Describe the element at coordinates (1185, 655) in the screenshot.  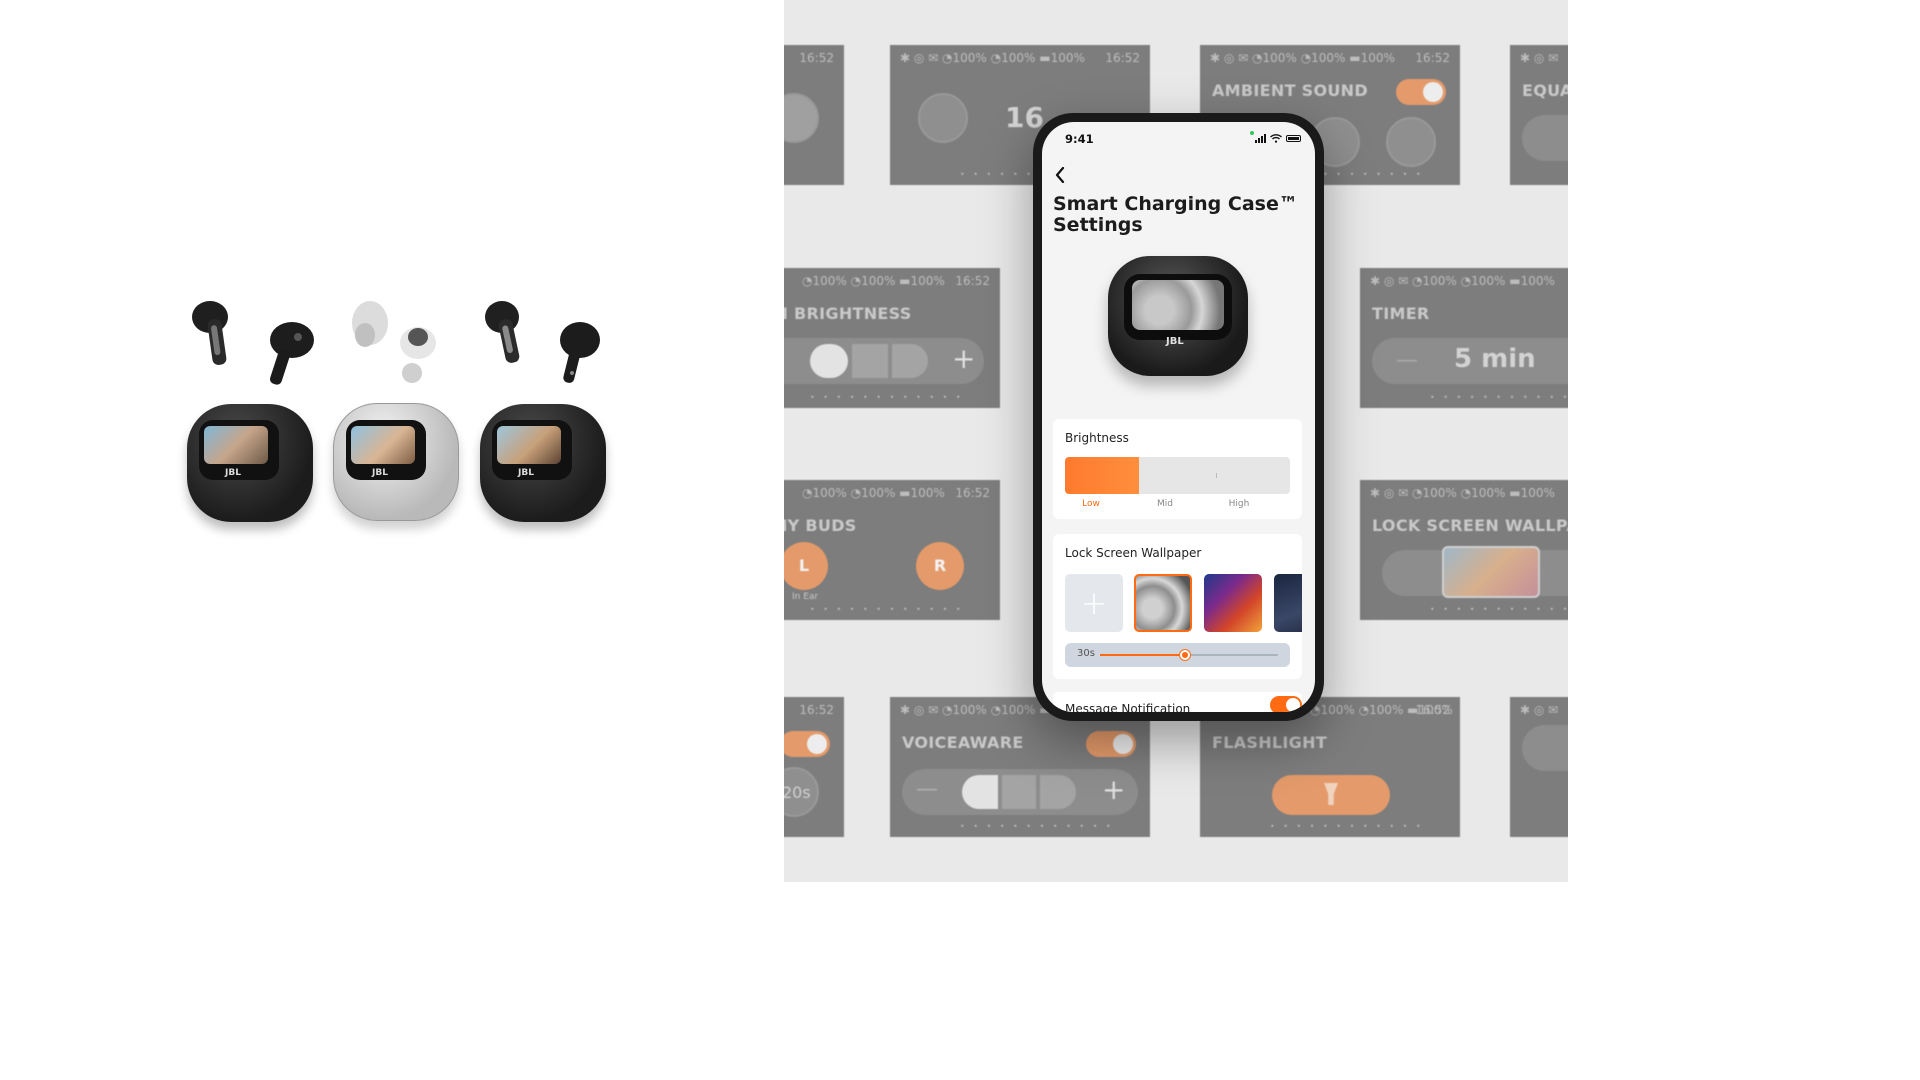
I see `timeout-slider-knob` at that location.